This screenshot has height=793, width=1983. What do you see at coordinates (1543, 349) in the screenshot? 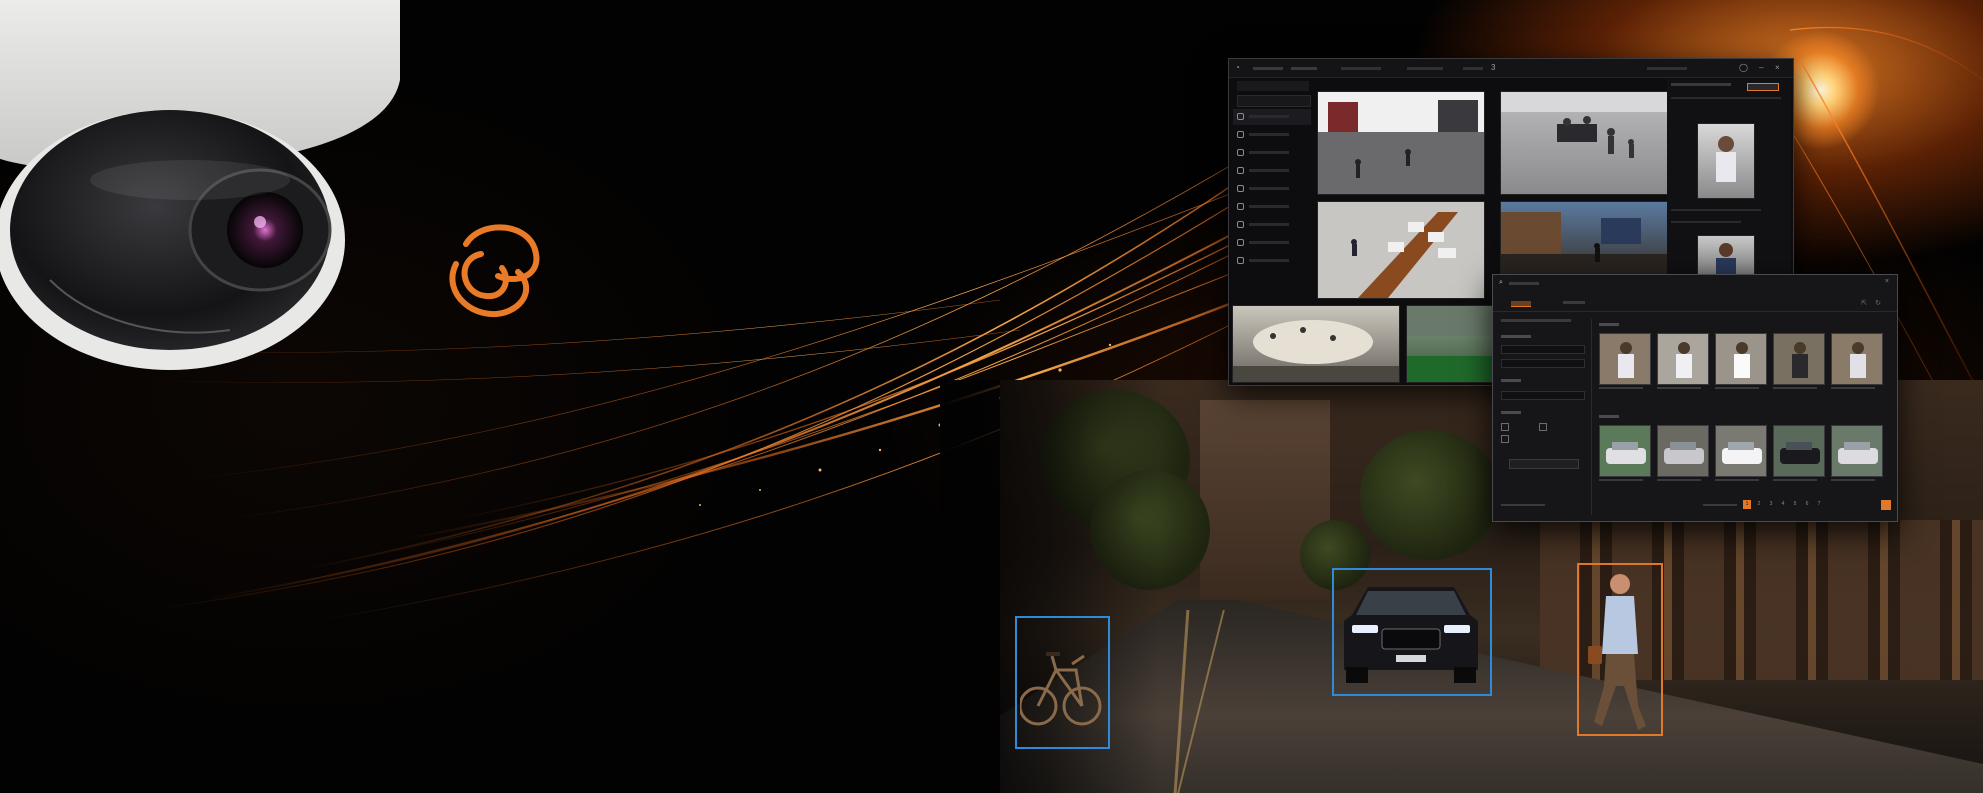
I see `time-from-field` at bounding box center [1543, 349].